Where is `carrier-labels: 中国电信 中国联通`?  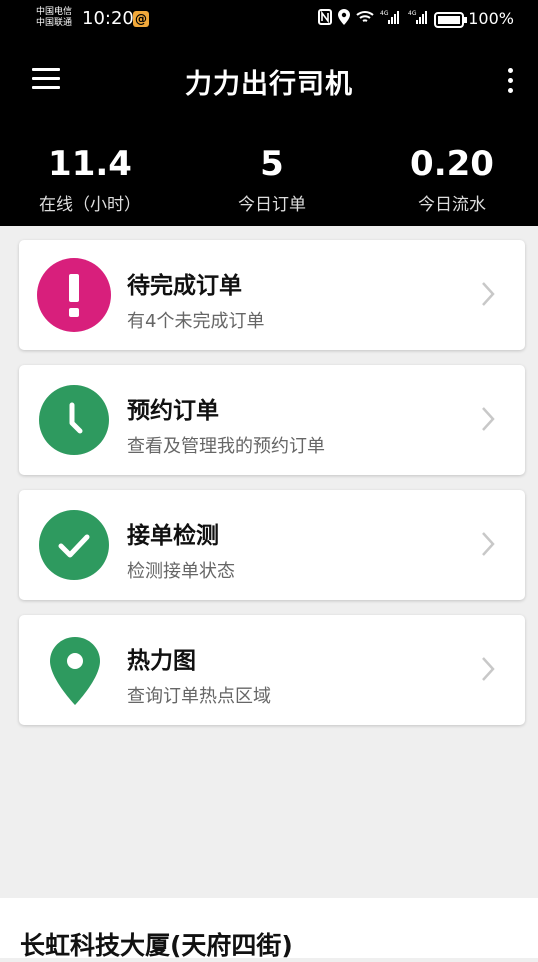 carrier-labels: 中国电信 中国联通 is located at coordinates (54, 18).